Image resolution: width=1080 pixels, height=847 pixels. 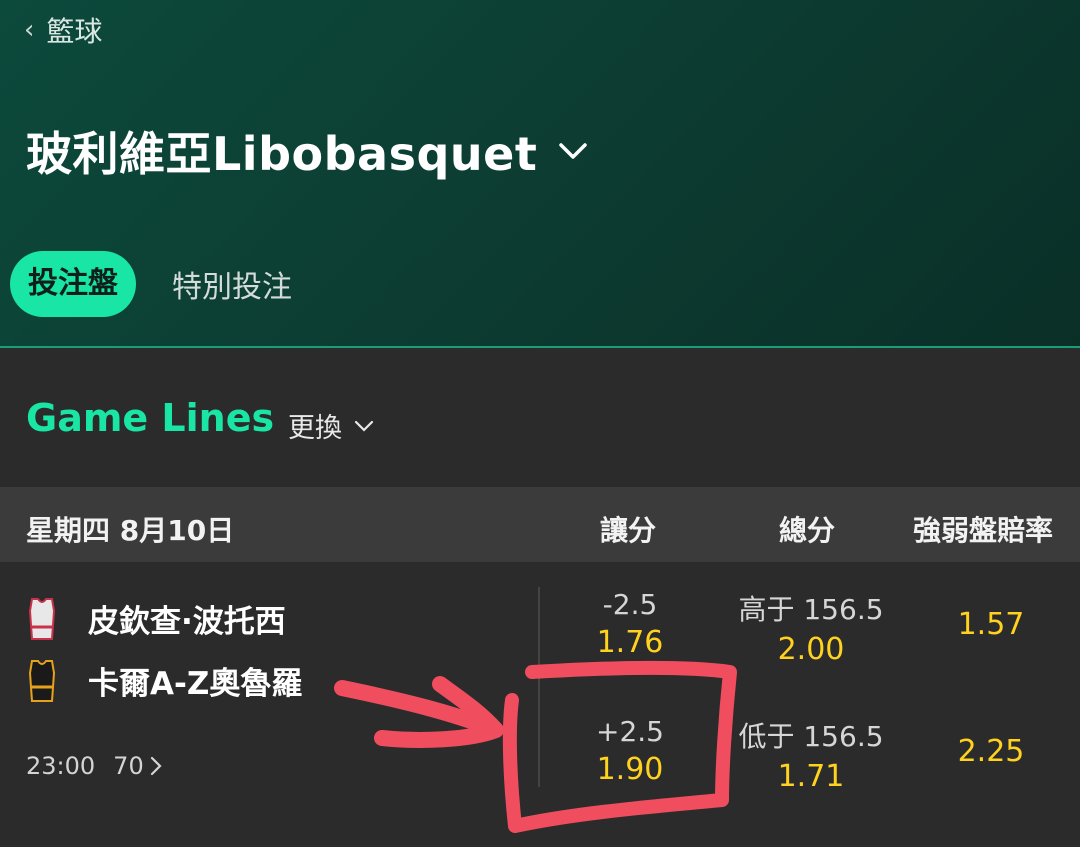 I want to click on spread-price: 1.90, so click(x=630, y=769).